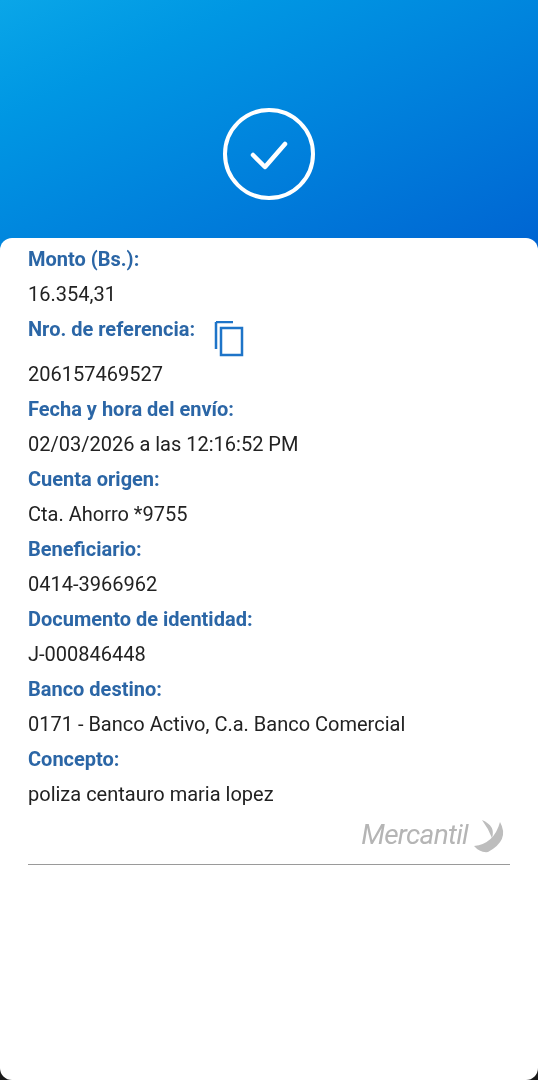 The width and height of the screenshot is (538, 1080). What do you see at coordinates (95, 689) in the screenshot?
I see `field-label: Banco destino:` at bounding box center [95, 689].